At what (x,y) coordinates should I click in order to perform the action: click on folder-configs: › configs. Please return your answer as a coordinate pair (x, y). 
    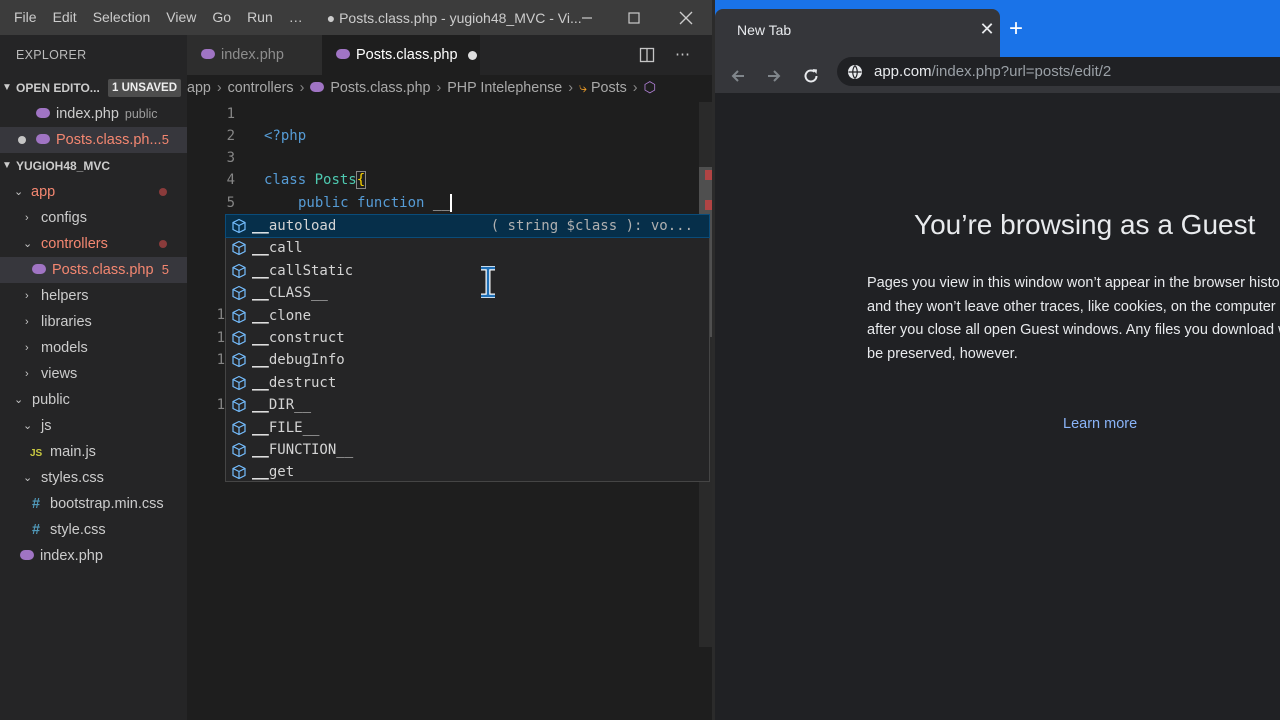
    Looking at the image, I should click on (93, 218).